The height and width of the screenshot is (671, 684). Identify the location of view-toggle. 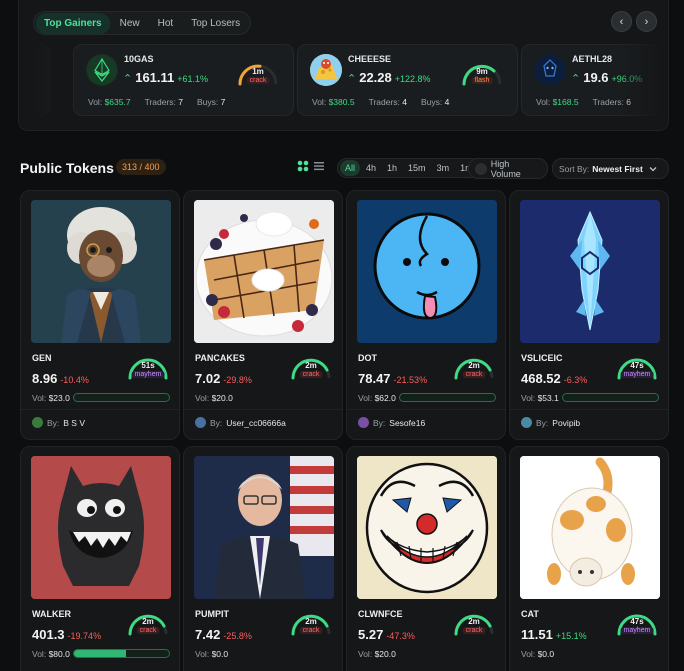
(311, 166).